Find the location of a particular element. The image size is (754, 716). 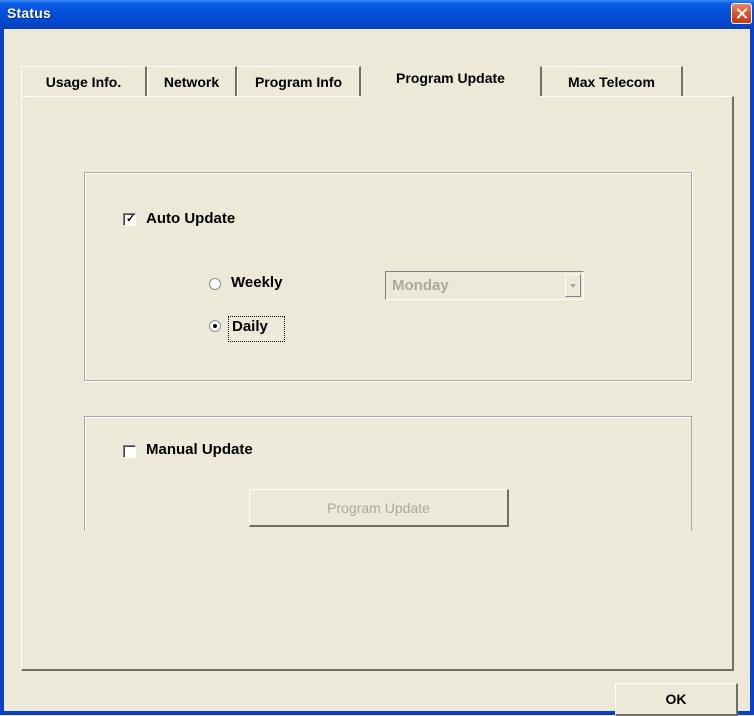

tab-label: Program Update is located at coordinates (450, 77).